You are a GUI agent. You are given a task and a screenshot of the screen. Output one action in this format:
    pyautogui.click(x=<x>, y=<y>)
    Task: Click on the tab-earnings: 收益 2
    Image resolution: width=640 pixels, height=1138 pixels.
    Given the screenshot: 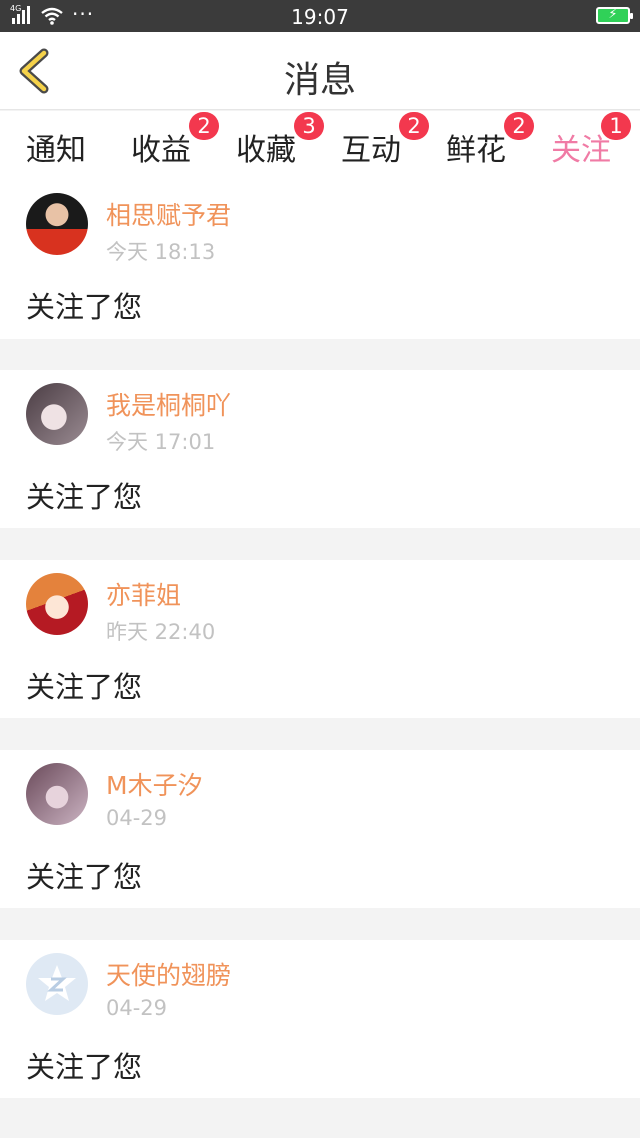 What is the action you would take?
    pyautogui.click(x=175, y=140)
    